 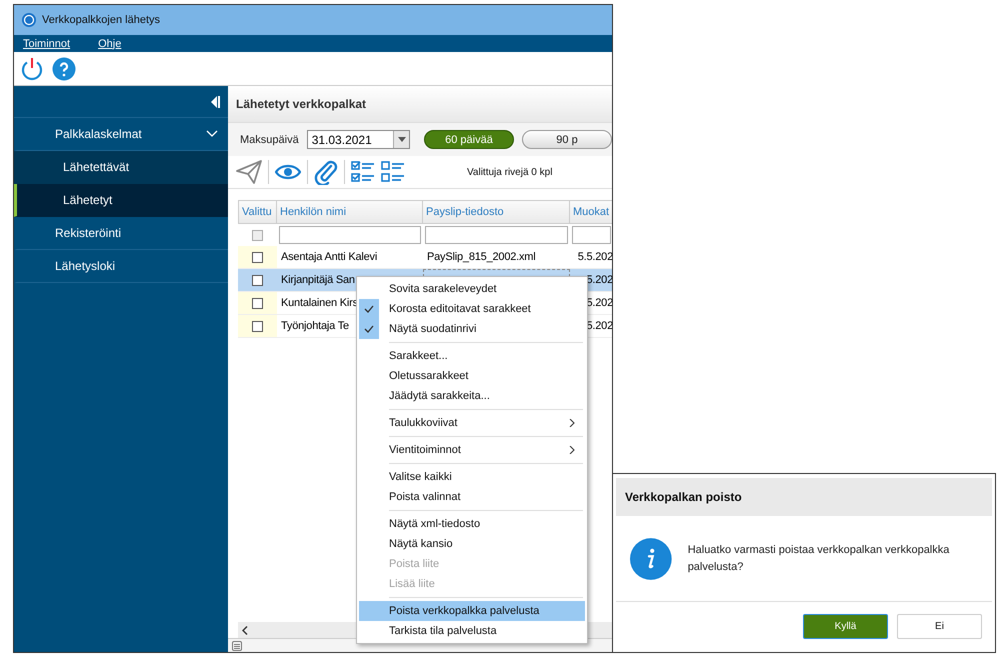 I want to click on range-button: 60 päivää, so click(x=469, y=139).